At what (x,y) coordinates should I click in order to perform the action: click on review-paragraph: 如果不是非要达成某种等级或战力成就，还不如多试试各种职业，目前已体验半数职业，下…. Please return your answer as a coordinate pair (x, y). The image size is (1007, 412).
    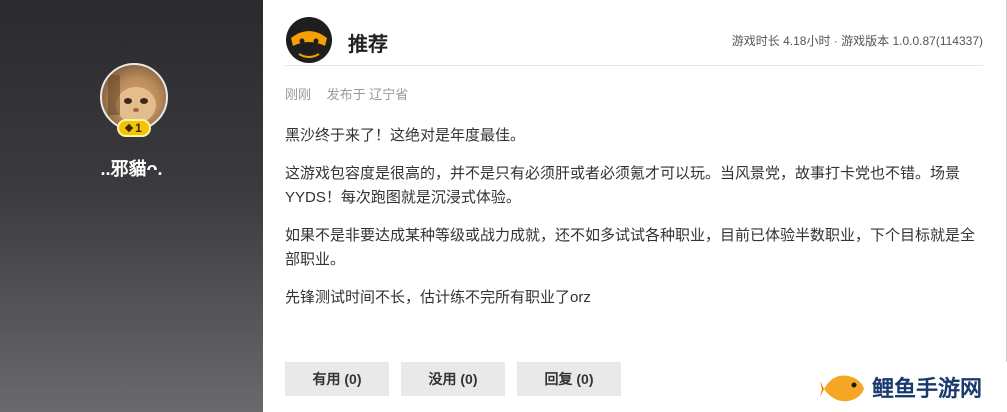
    Looking at the image, I should click on (630, 247).